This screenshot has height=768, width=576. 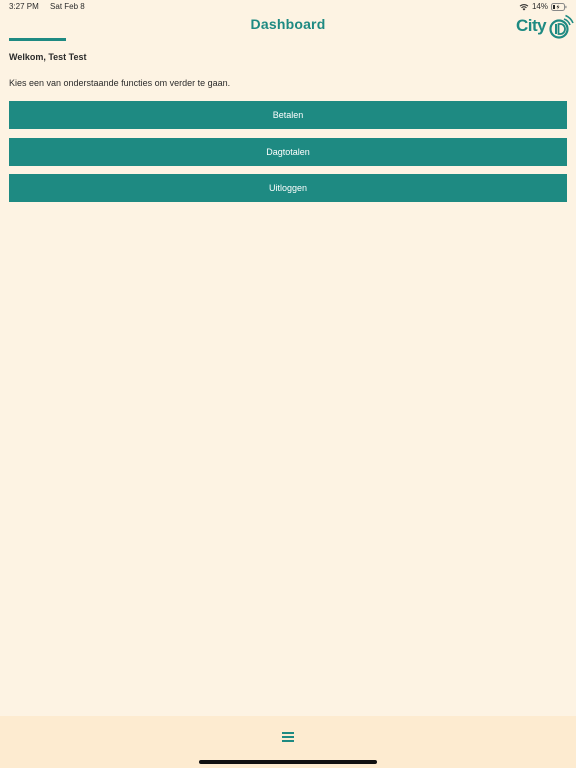 What do you see at coordinates (67, 6) in the screenshot?
I see `status-date: Sat Feb 8` at bounding box center [67, 6].